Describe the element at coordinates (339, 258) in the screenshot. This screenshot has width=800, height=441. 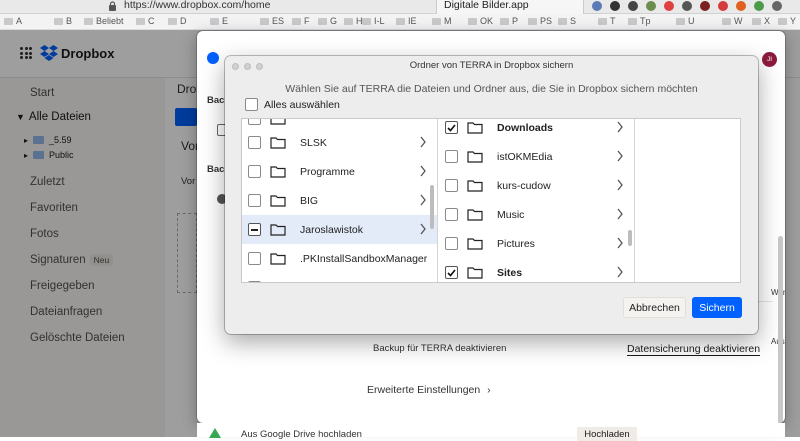
I see `folder-row: .PKInstallSandboxManager` at that location.